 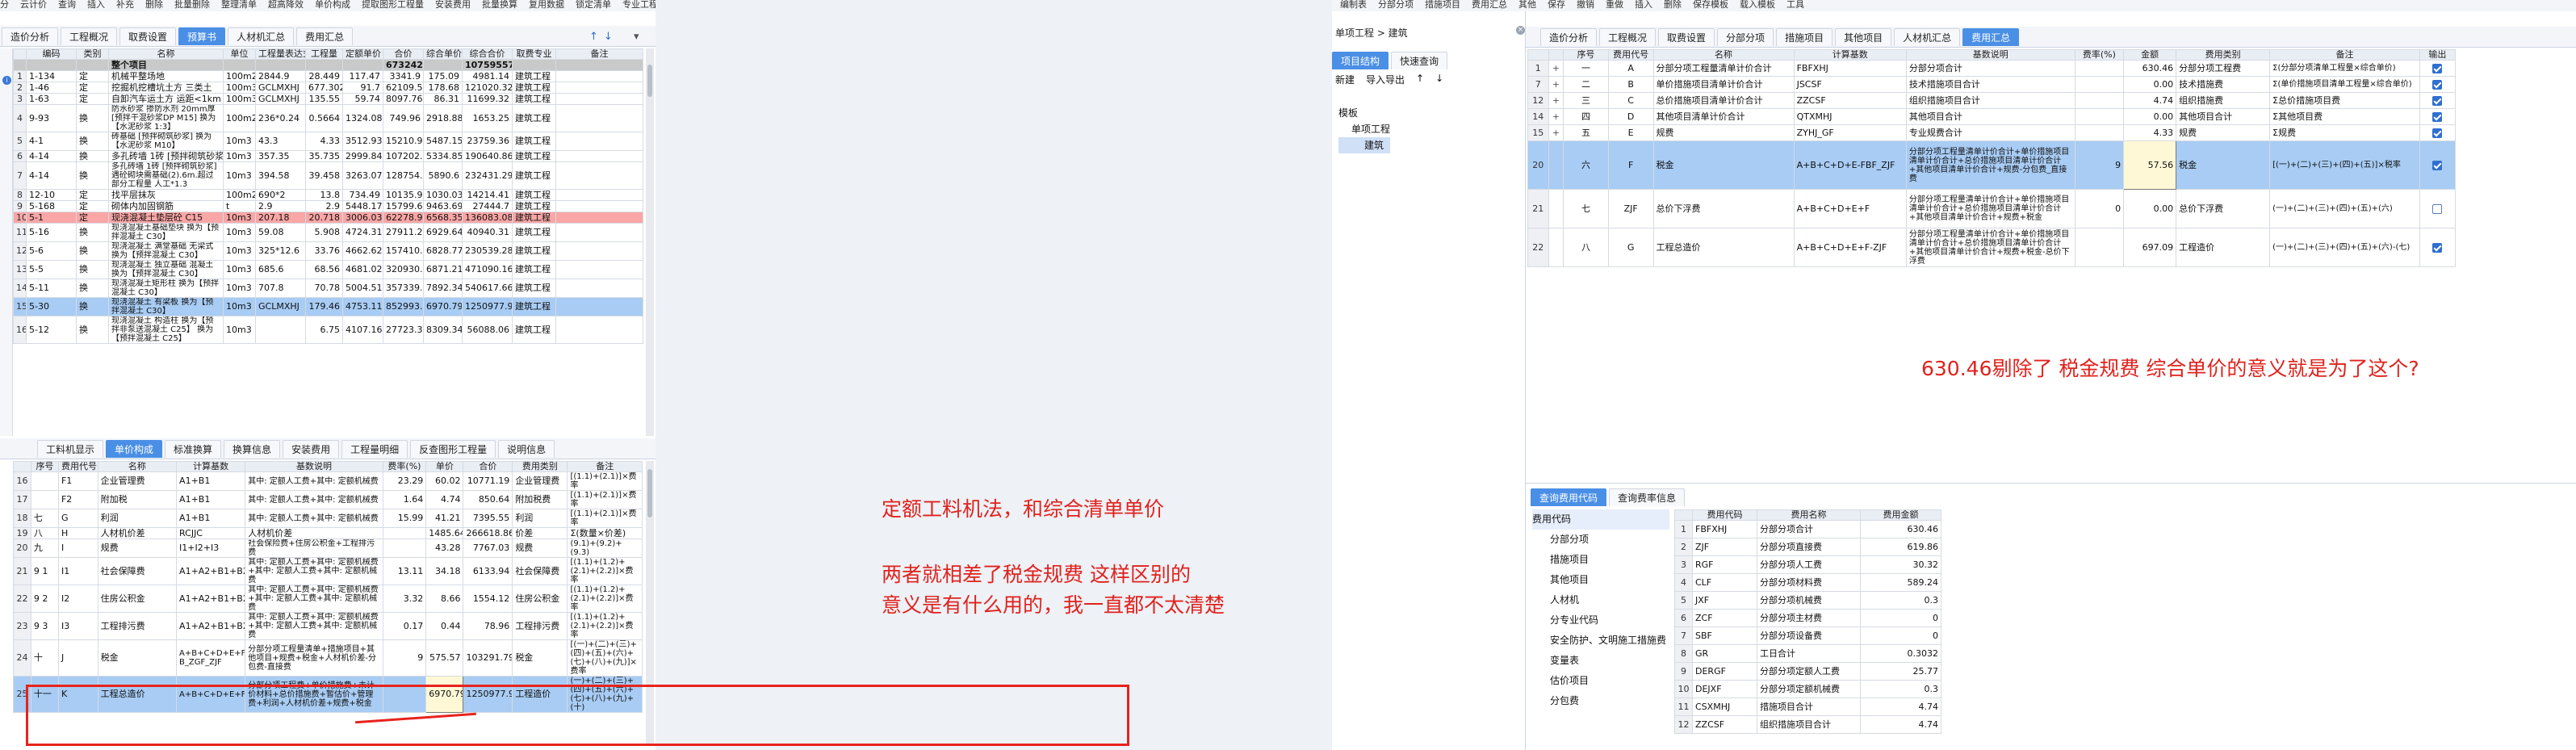 I want to click on bottom-tab-3: 换算信息, so click(x=253, y=448).